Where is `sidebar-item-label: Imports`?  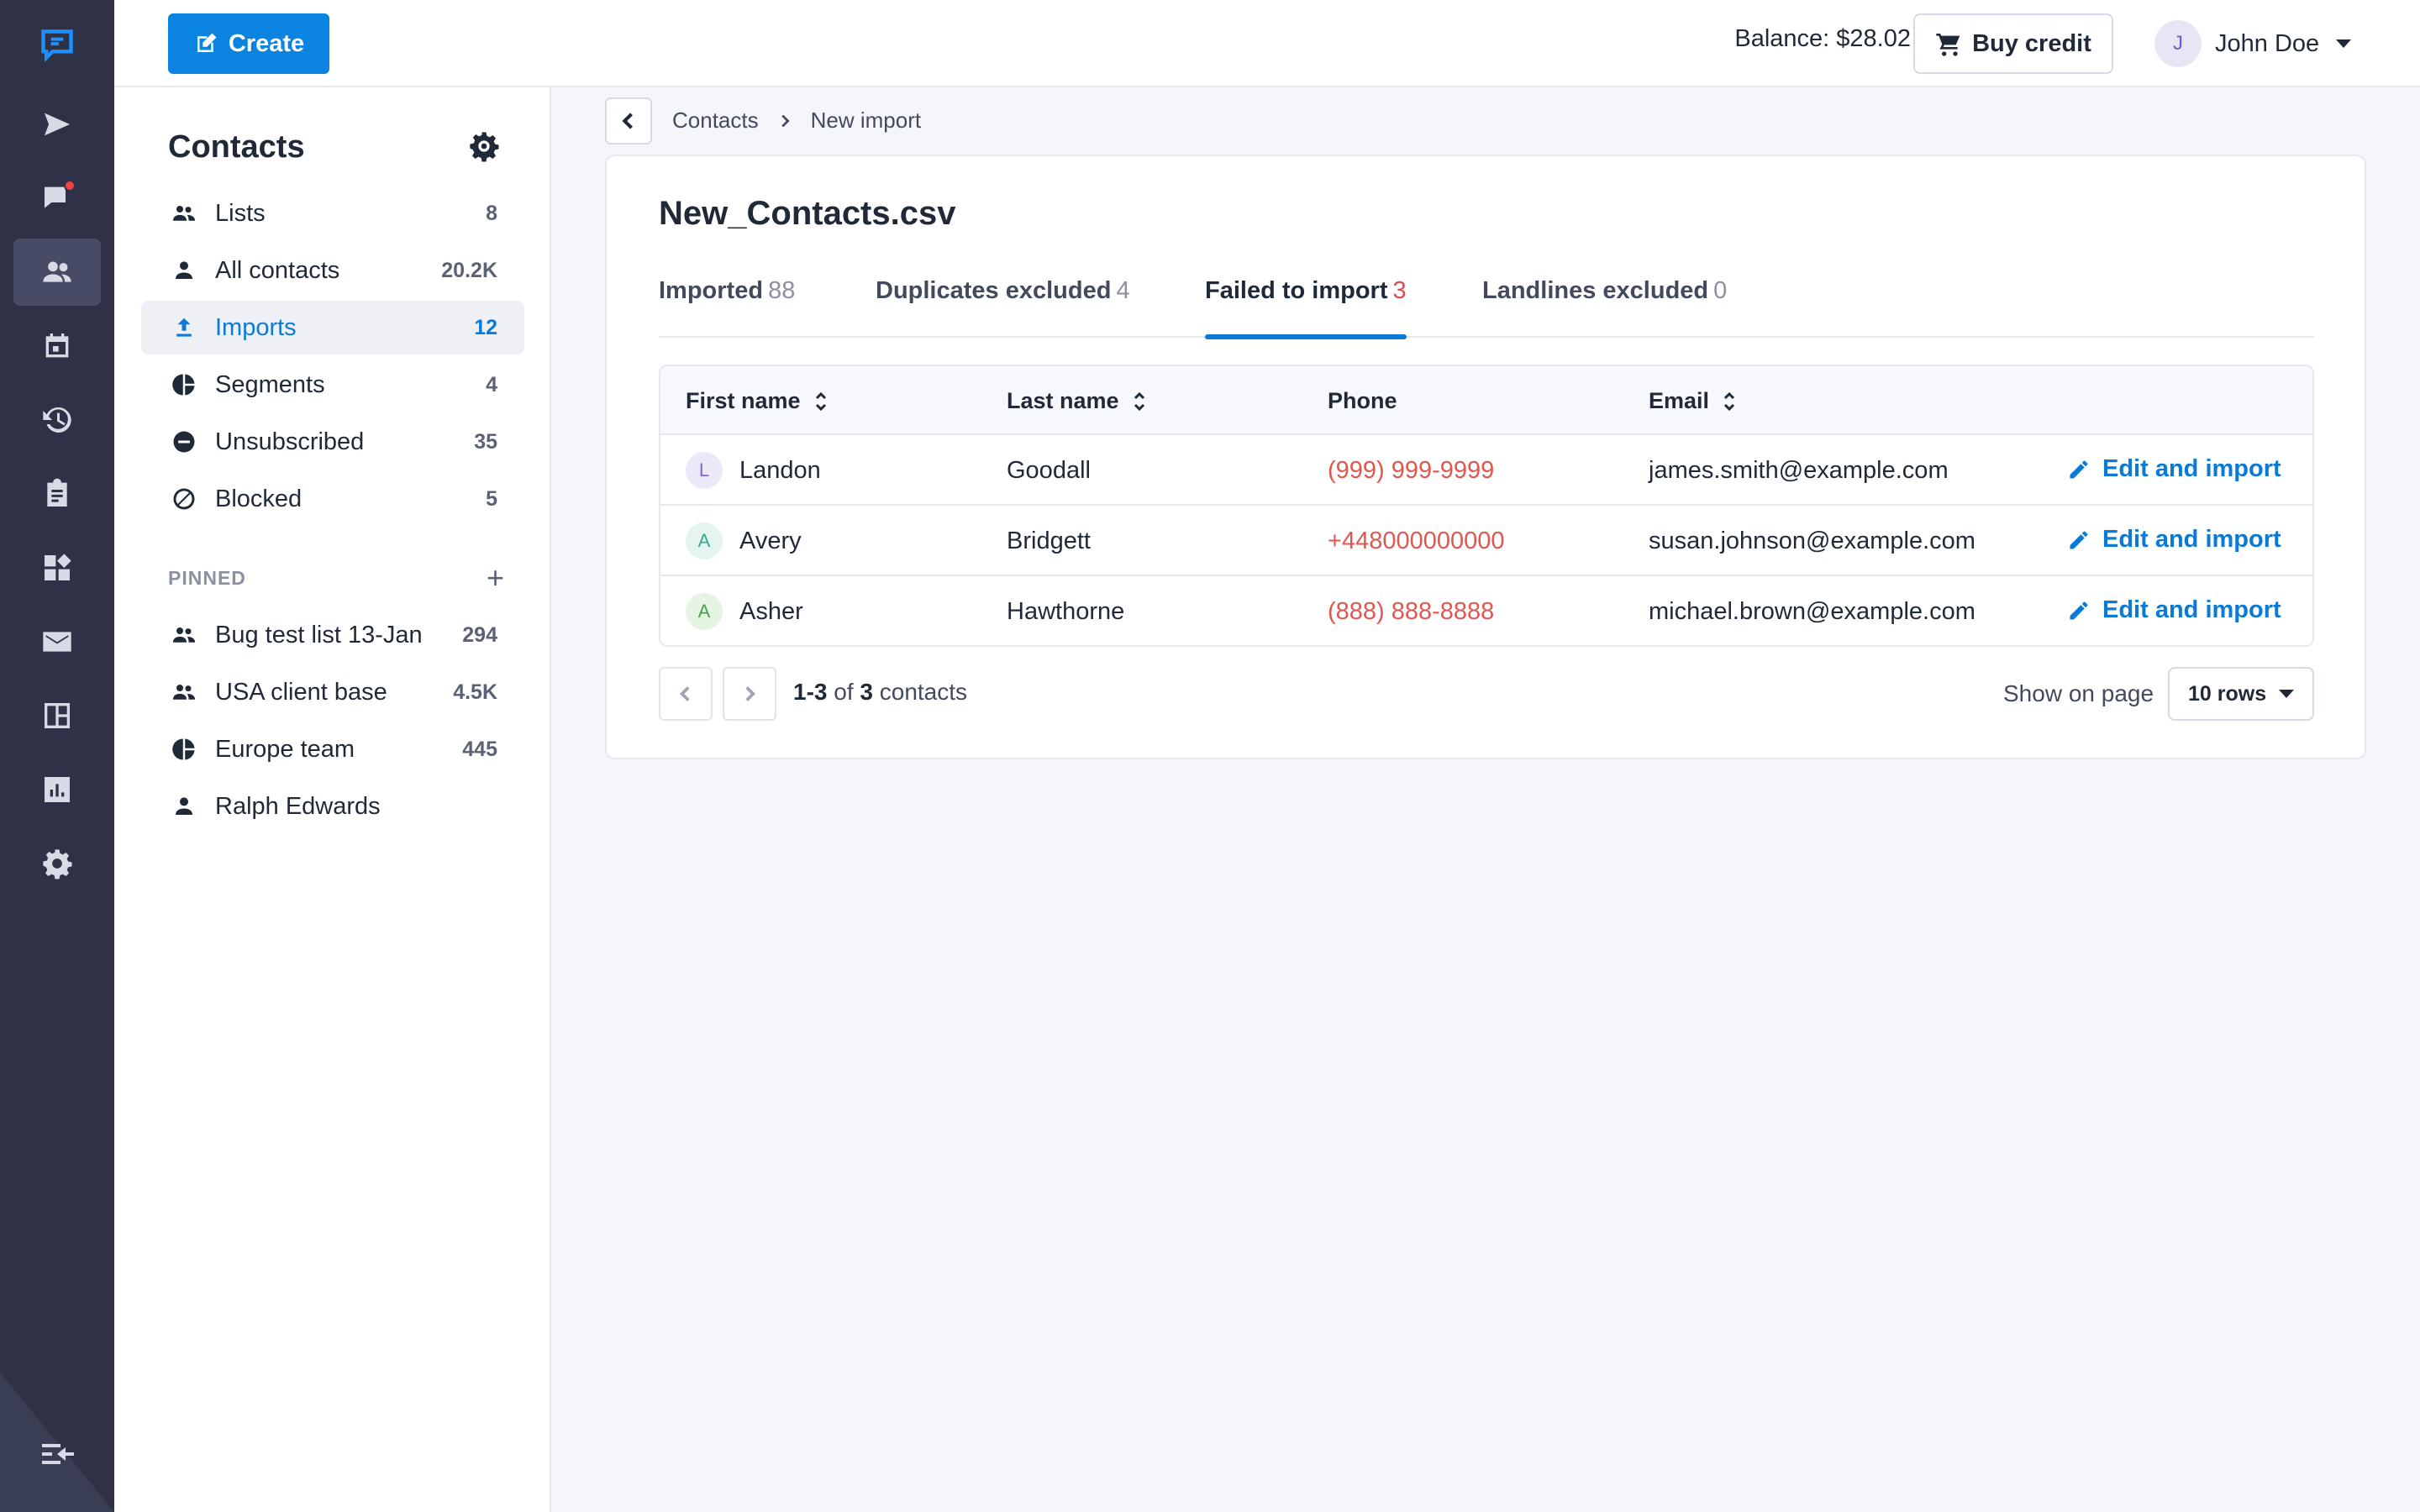 sidebar-item-label: Imports is located at coordinates (256, 327).